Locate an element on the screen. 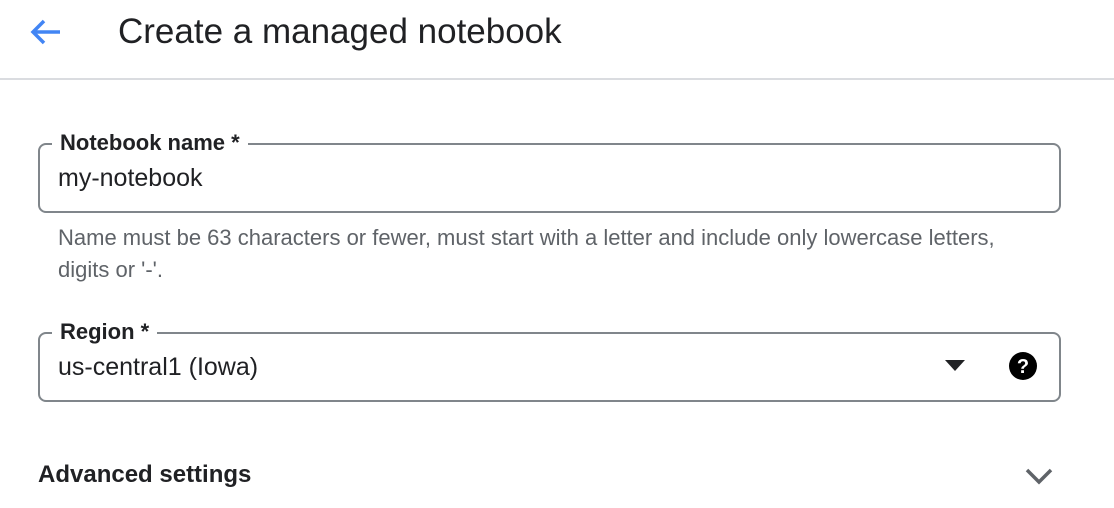 Image resolution: width=1114 pixels, height=508 pixels. advanced-settings-toggle: Advanced settings is located at coordinates (557, 474).